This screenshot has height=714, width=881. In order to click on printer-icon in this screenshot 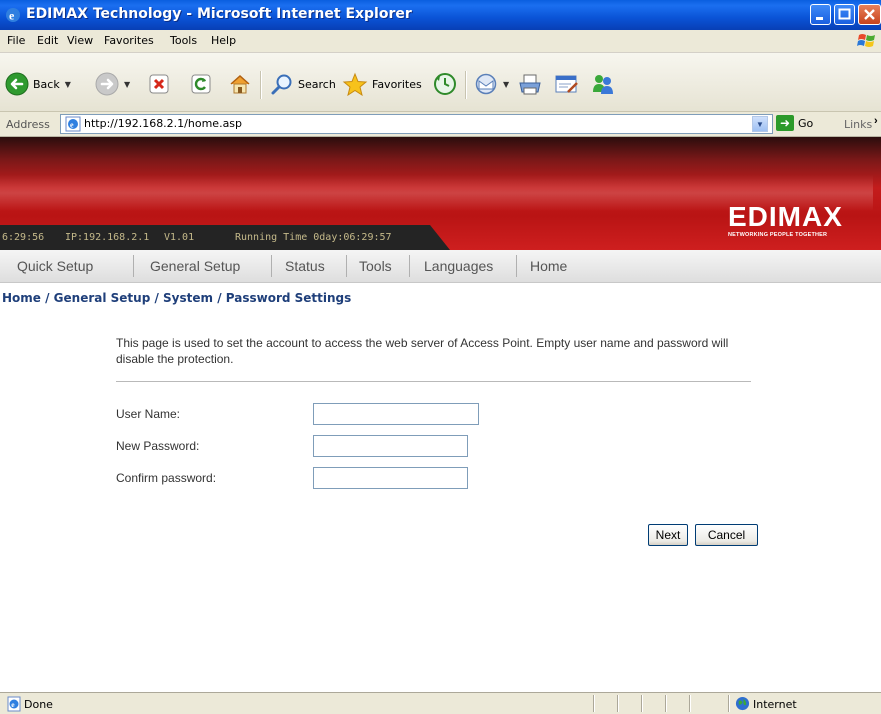, I will do `click(530, 84)`.